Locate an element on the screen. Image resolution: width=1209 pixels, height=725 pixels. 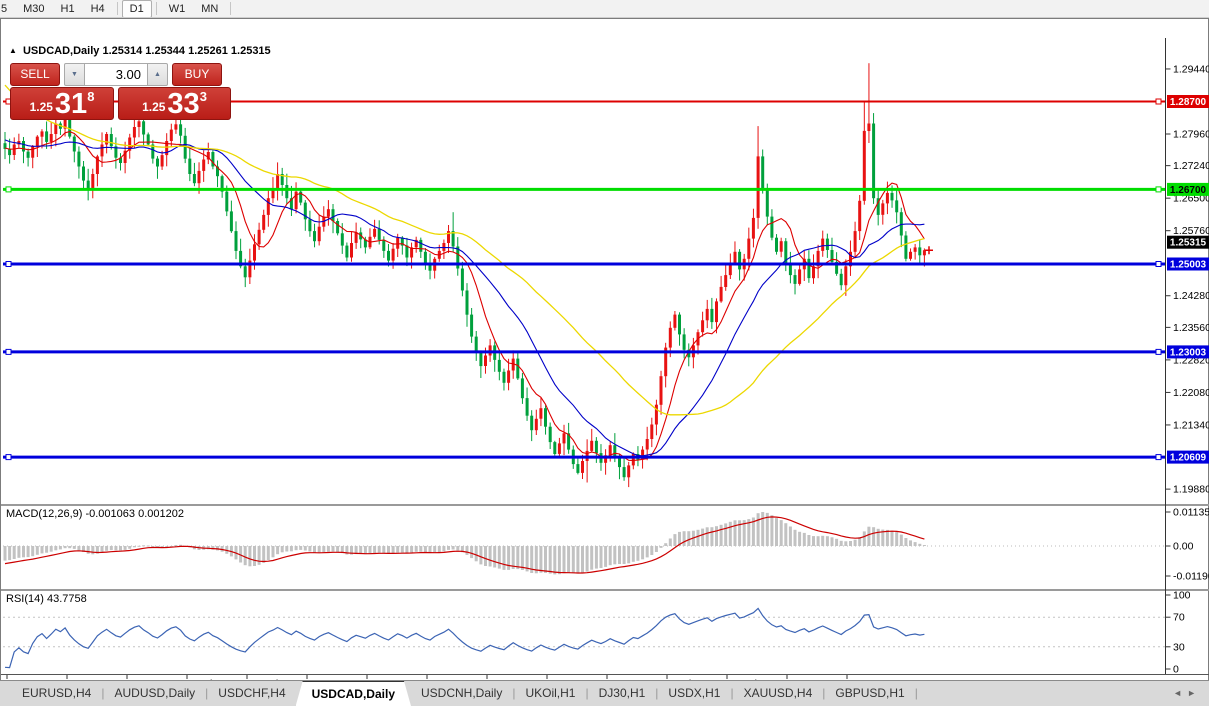
chart-tab-GBPUSD: GBPUSD,H1 is located at coordinates (869, 693).